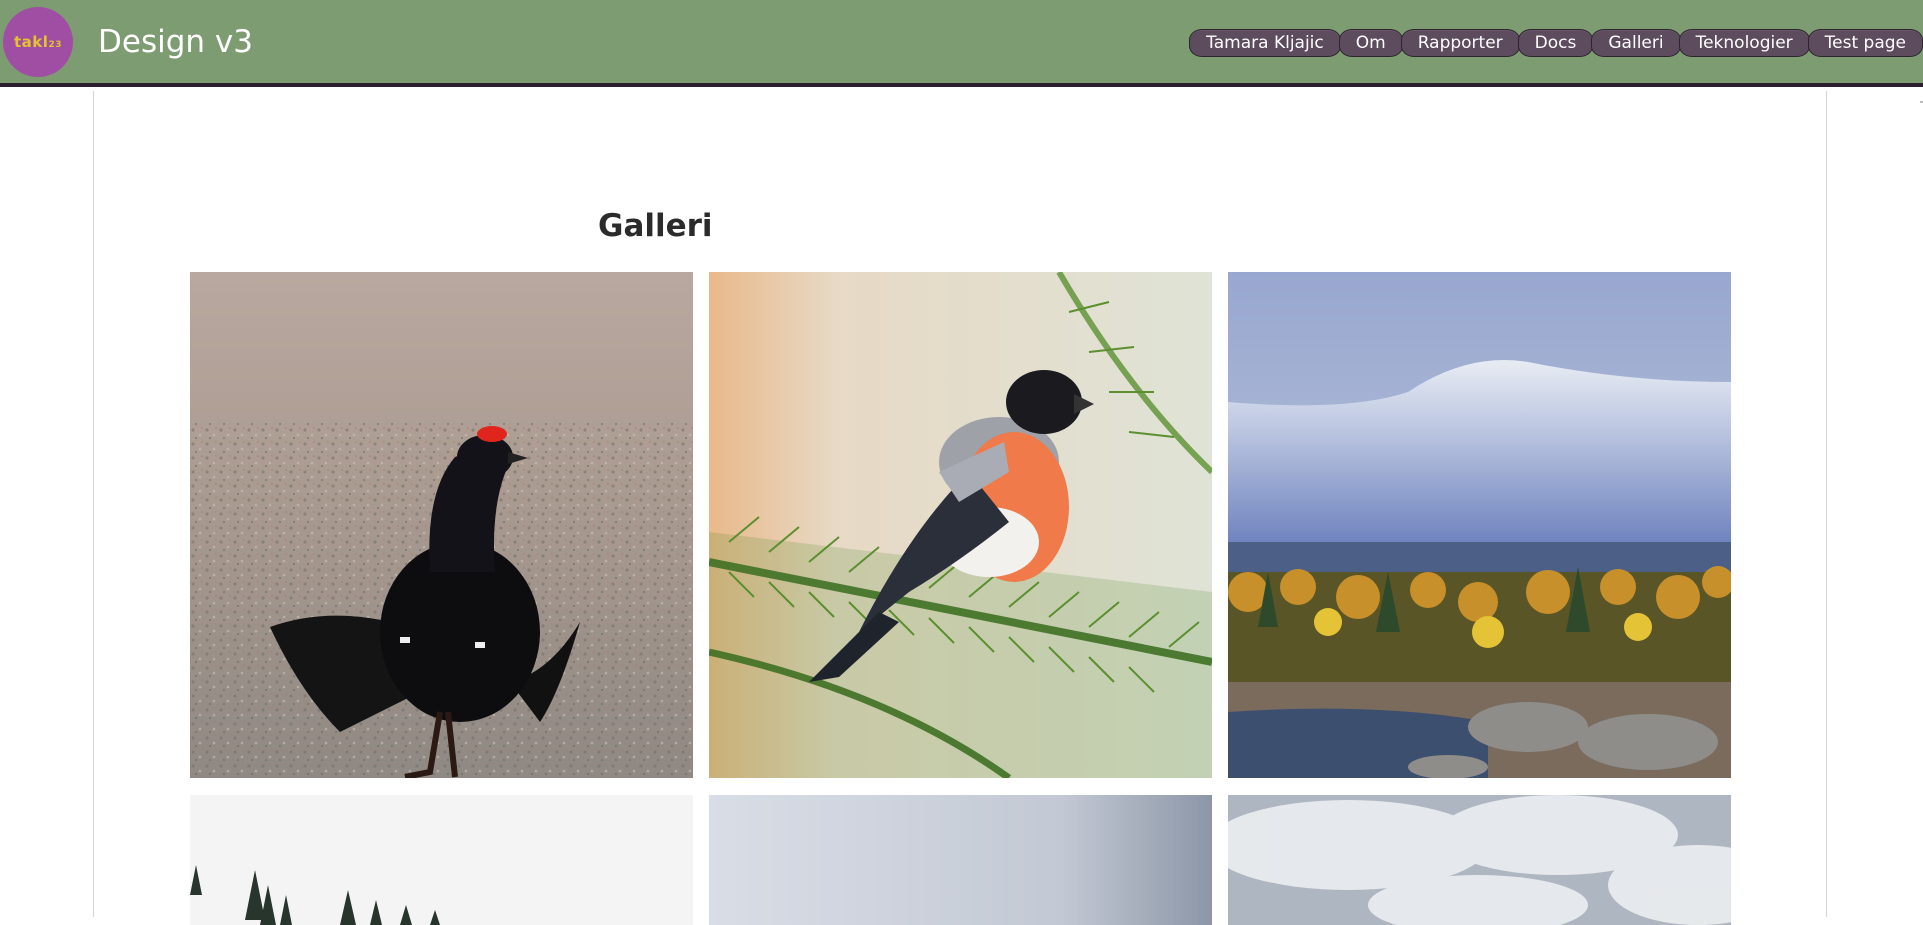  I want to click on gallery-image-bullfinch, so click(960, 525).